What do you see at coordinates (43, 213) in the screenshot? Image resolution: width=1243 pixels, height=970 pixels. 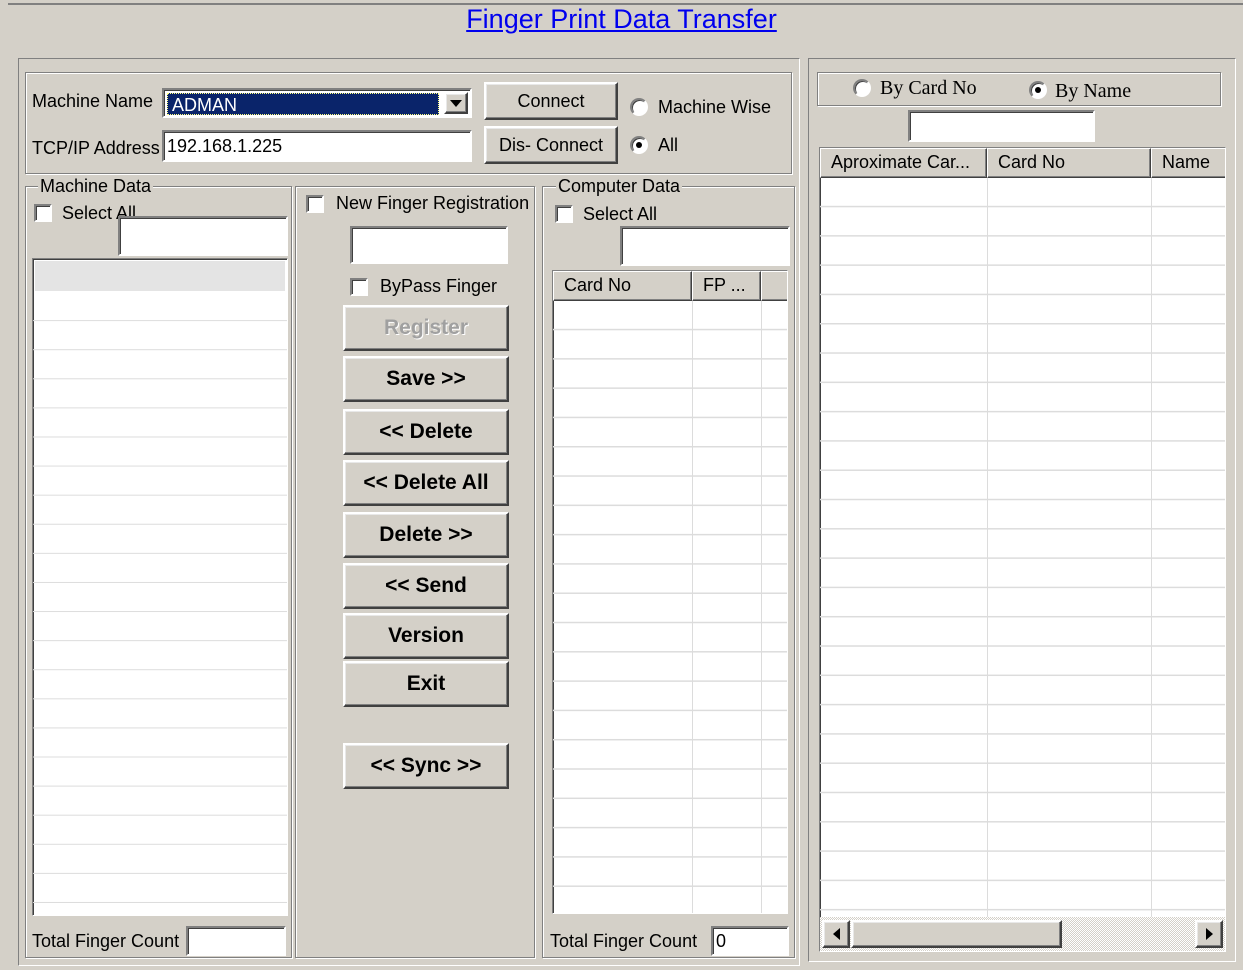 I see `machine-select-all-checkbox` at bounding box center [43, 213].